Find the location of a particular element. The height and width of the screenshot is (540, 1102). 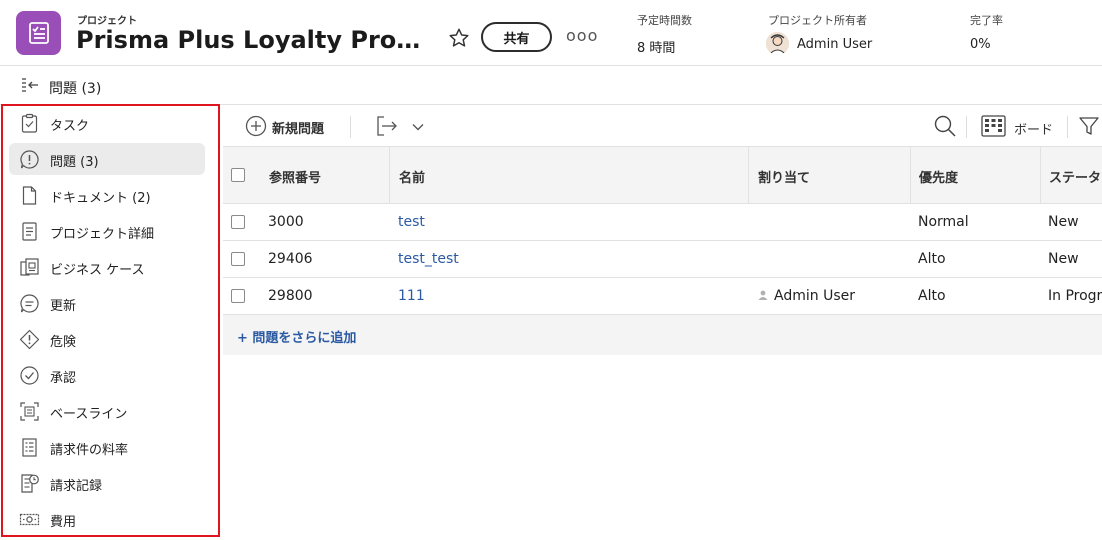

issue-icon is located at coordinates (29, 159).